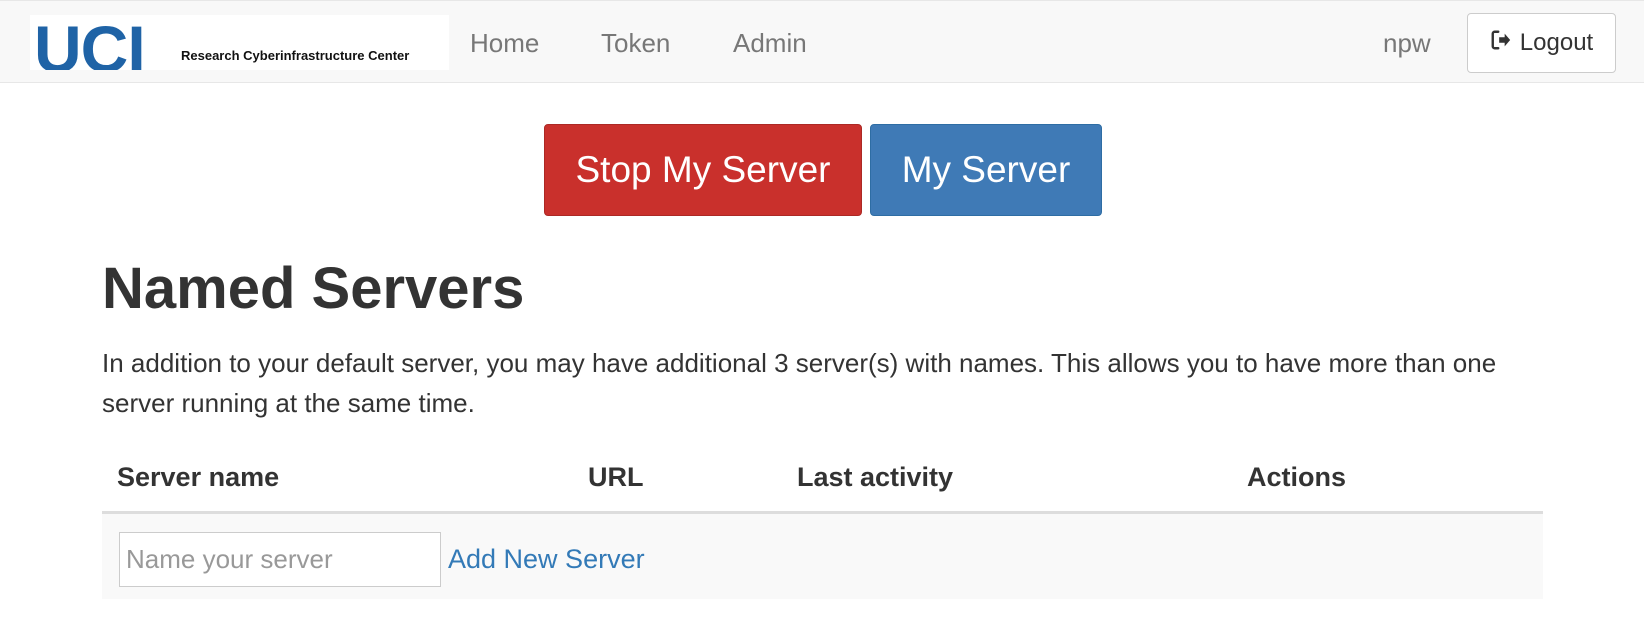 The height and width of the screenshot is (636, 1644). I want to click on server-name-input, so click(280, 559).